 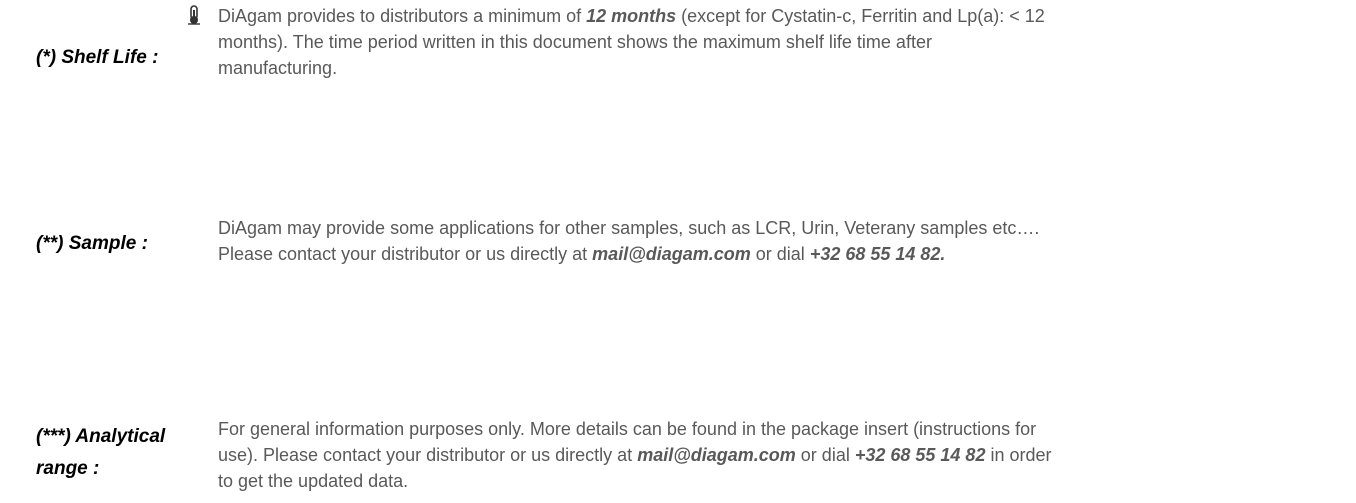 I want to click on shelf-life-emphasis: 12 months, so click(x=631, y=16).